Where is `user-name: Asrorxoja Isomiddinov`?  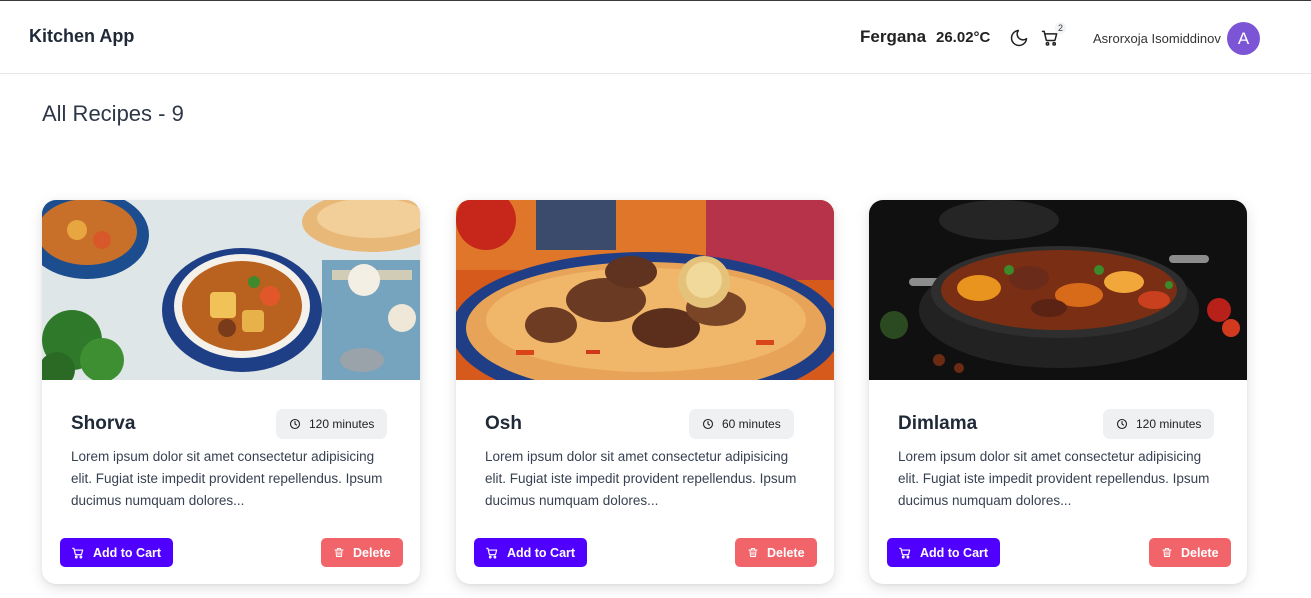 user-name: Asrorxoja Isomiddinov is located at coordinates (1157, 38).